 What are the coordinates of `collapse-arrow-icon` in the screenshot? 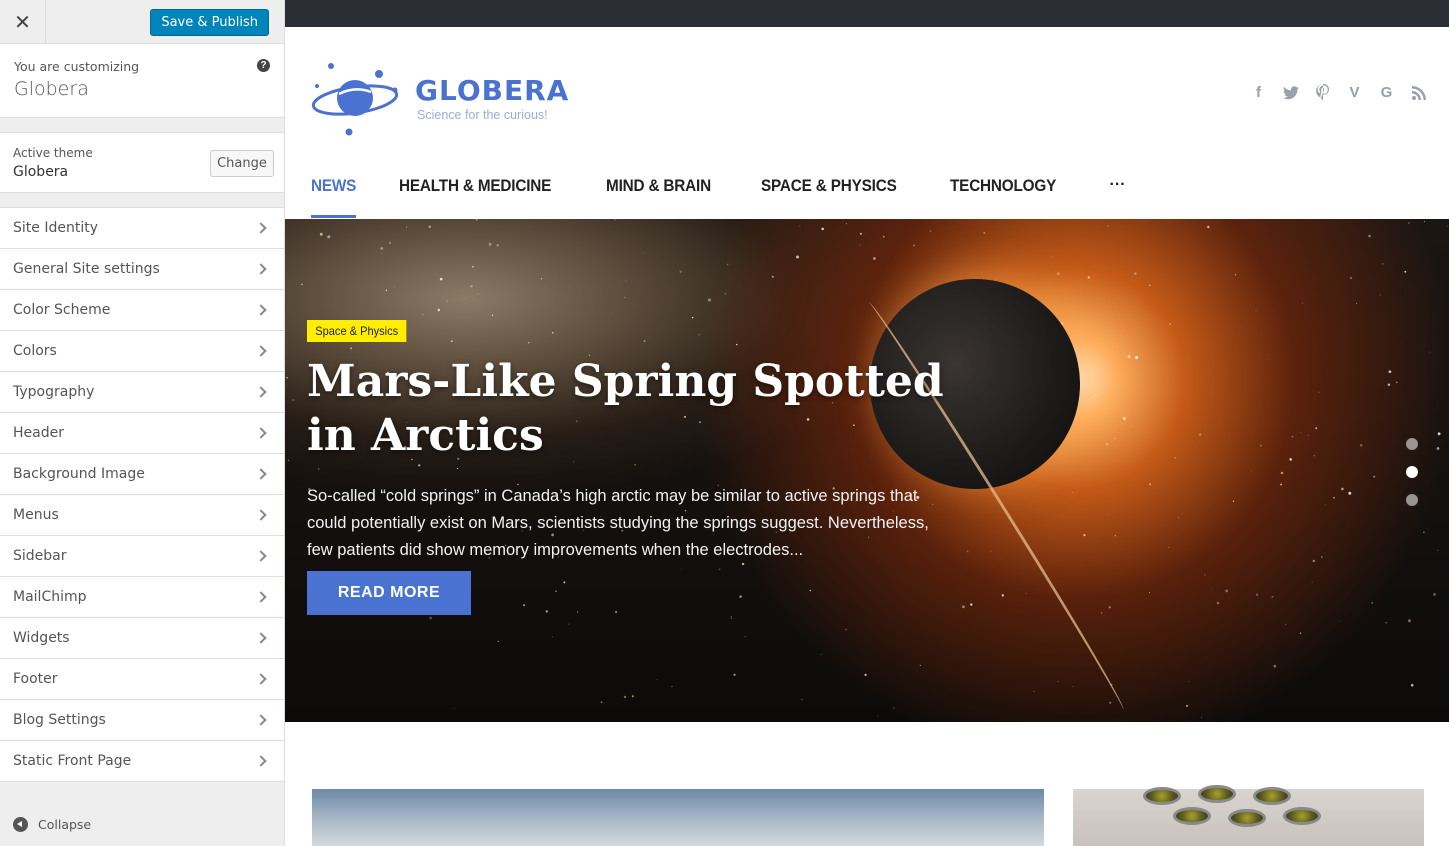 It's located at (20, 824).